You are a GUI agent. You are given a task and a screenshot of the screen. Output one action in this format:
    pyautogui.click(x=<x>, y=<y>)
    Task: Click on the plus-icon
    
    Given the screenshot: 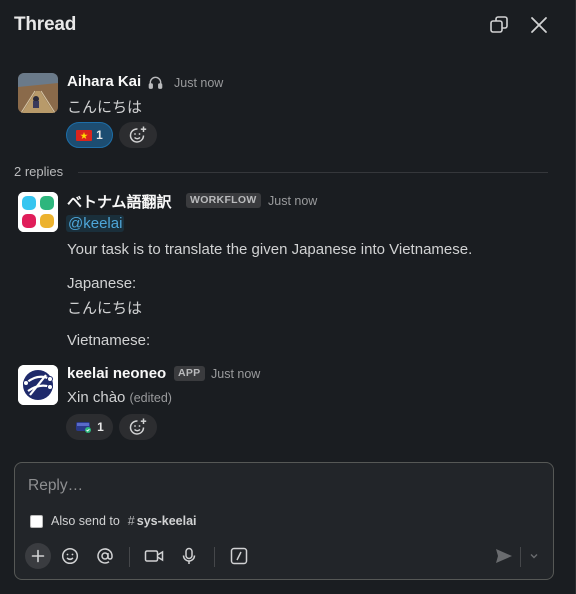 What is the action you would take?
    pyautogui.click(x=38, y=556)
    